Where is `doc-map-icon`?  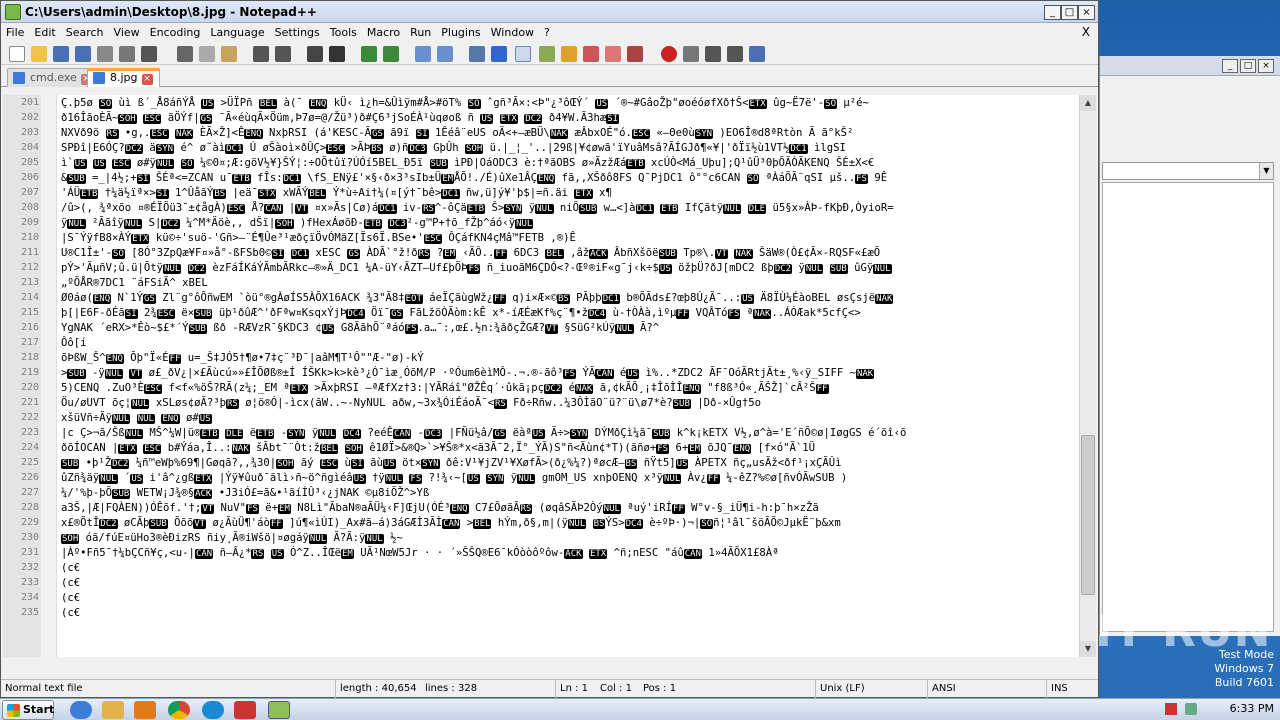 doc-map-icon is located at coordinates (569, 54).